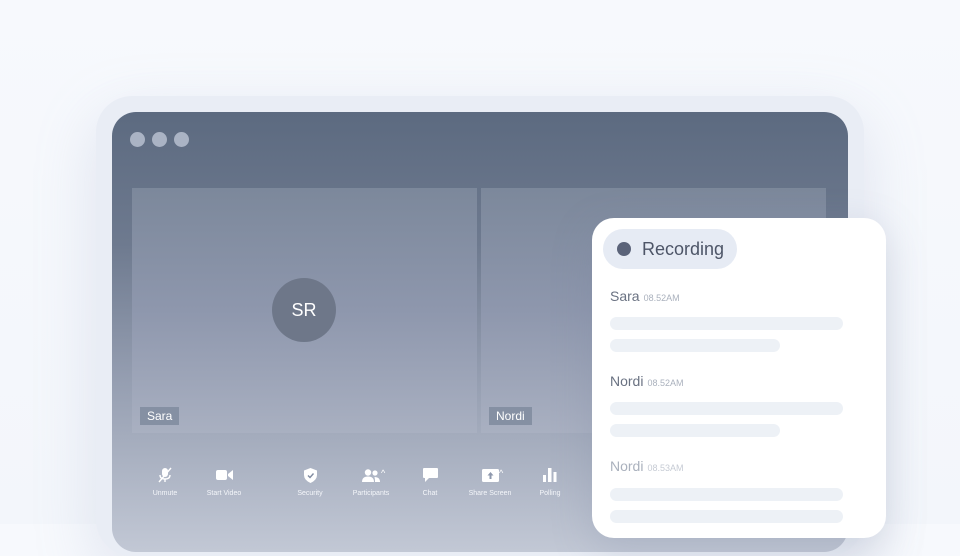 The height and width of the screenshot is (556, 960). Describe the element at coordinates (501, 473) in the screenshot. I see `share-screen-caret-icon: ^` at that location.